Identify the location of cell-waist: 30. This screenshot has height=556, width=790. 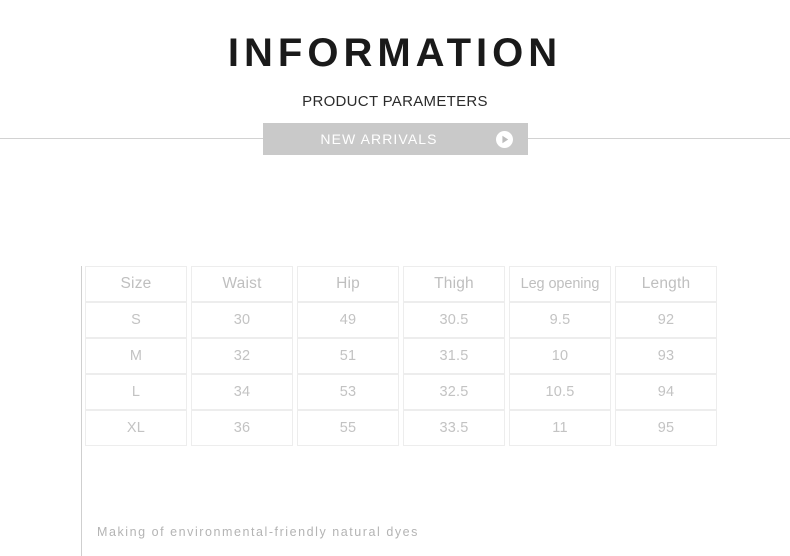
(242, 320).